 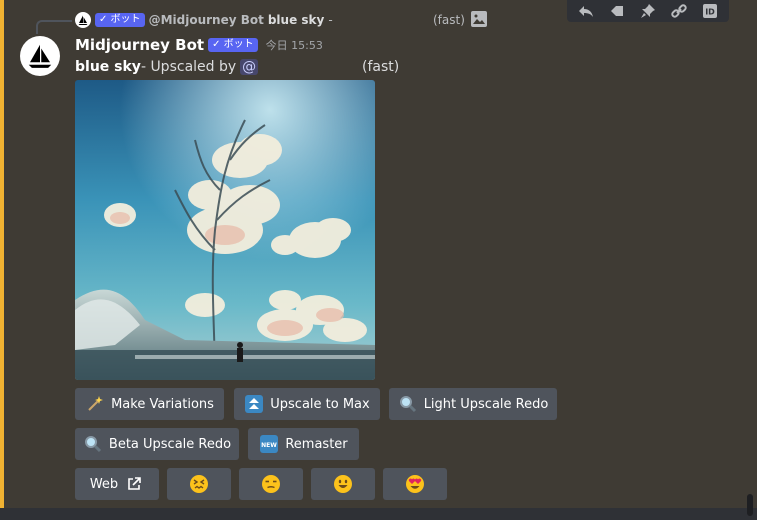 What do you see at coordinates (170, 444) in the screenshot?
I see `beta-upscale-redo-label: Beta Upscale Redo` at bounding box center [170, 444].